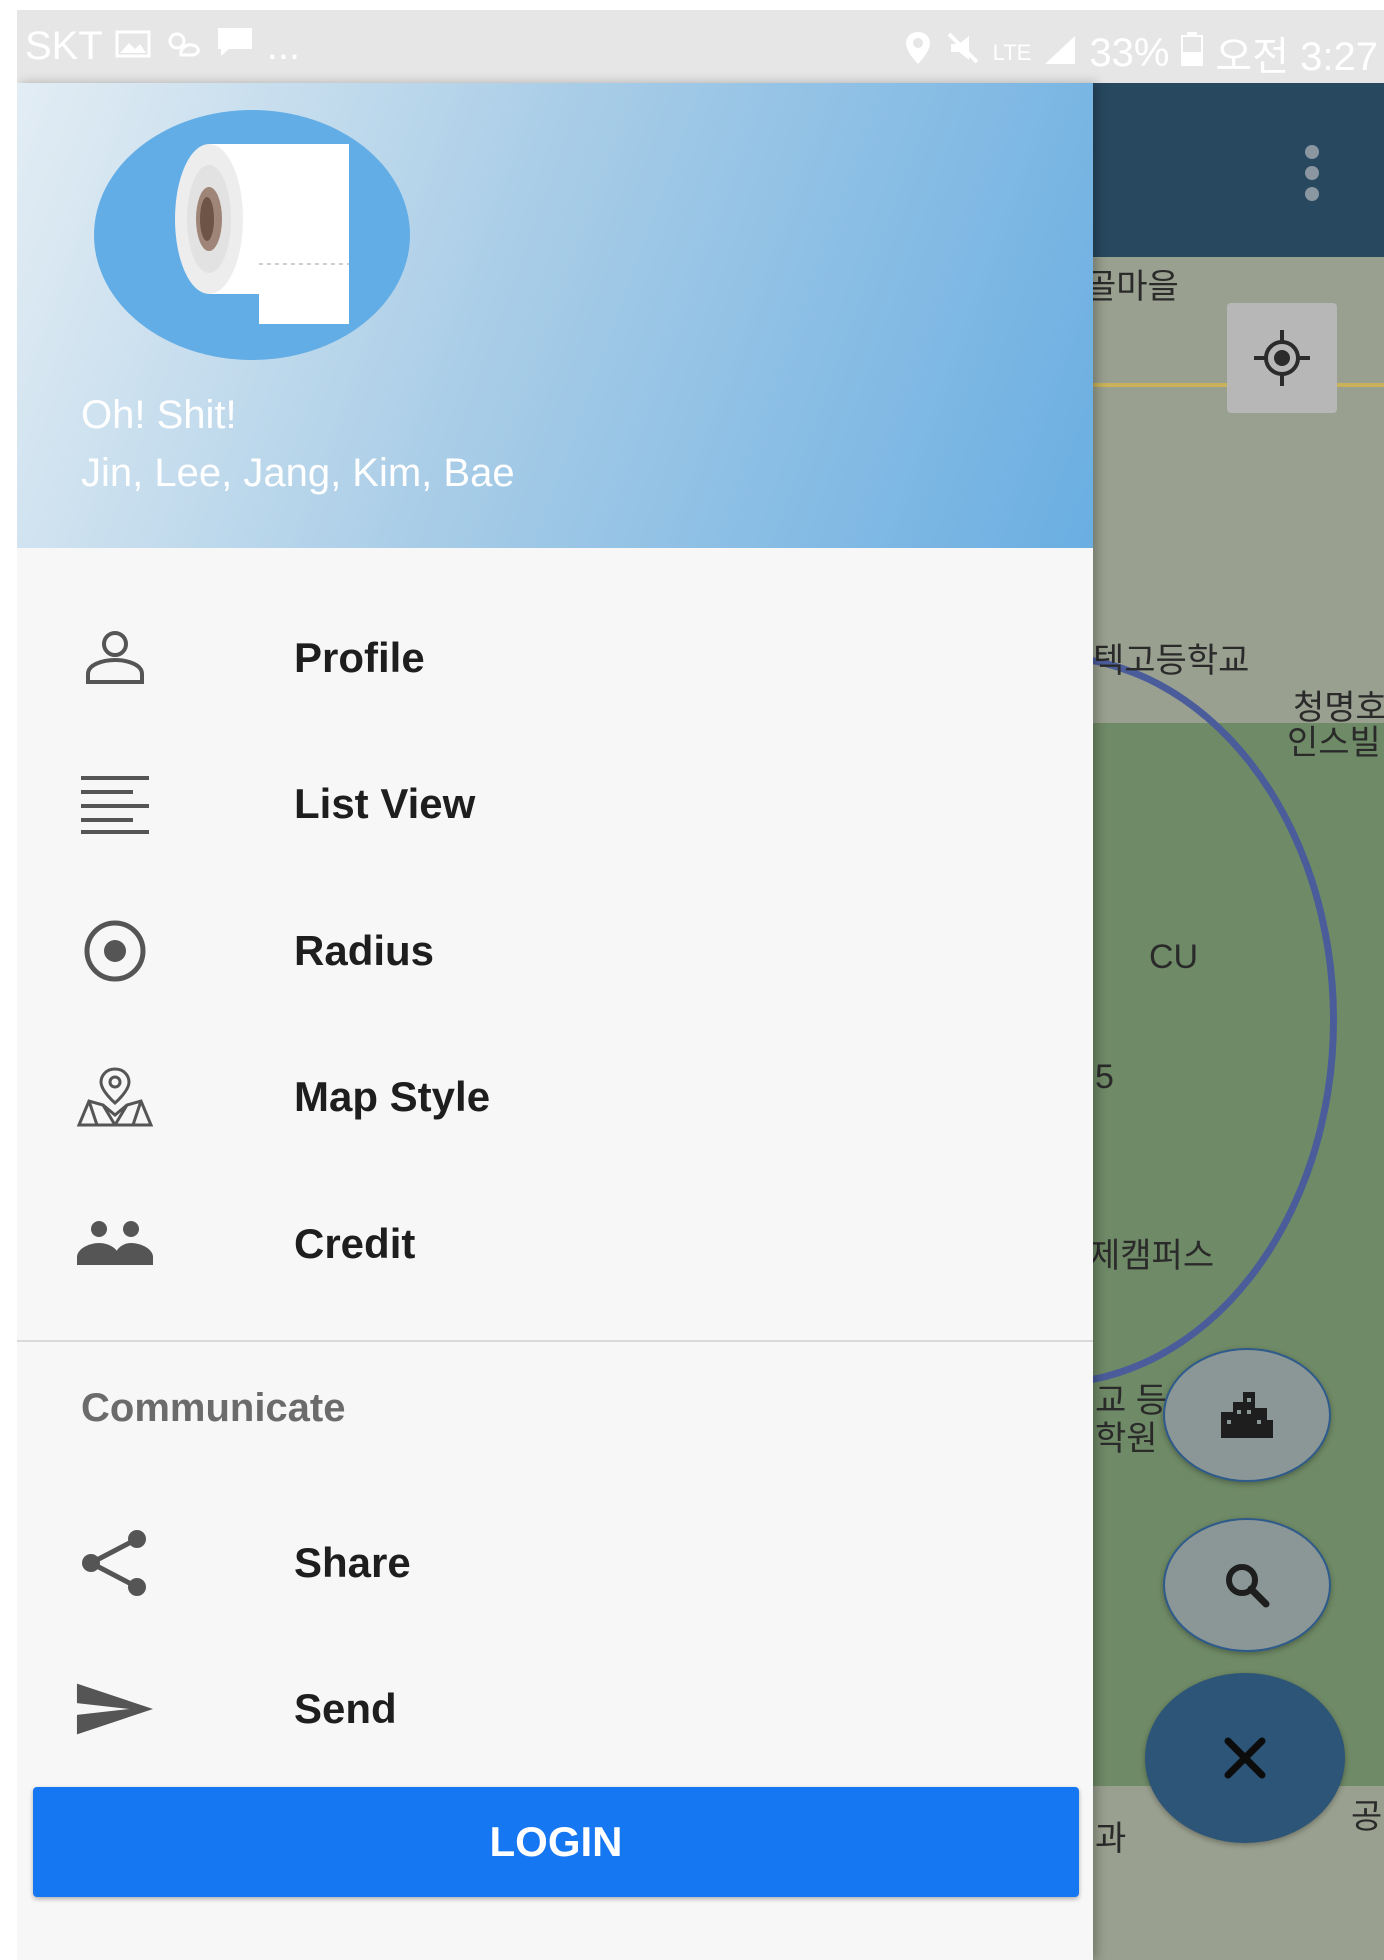  I want to click on status-bar: SKT ... LTE 33% 오전 3:27, so click(700, 46).